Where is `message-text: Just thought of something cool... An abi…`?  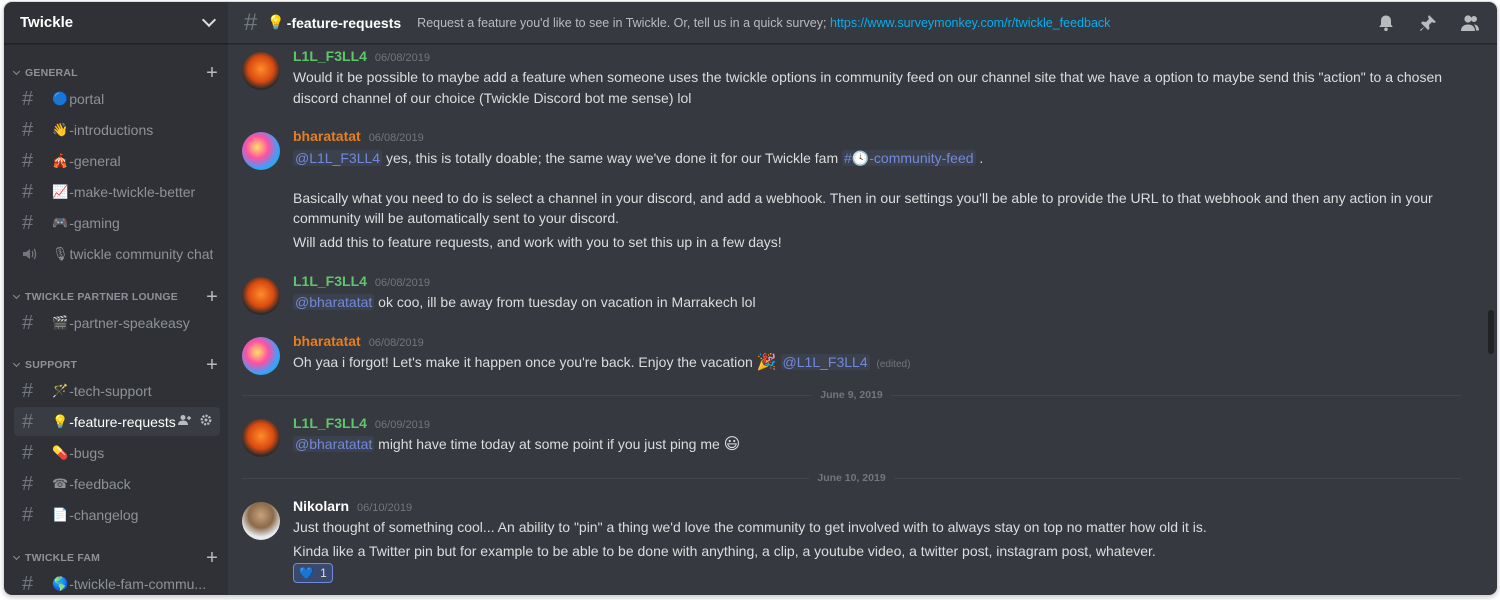 message-text: Just thought of something cool... An abi… is located at coordinates (750, 527).